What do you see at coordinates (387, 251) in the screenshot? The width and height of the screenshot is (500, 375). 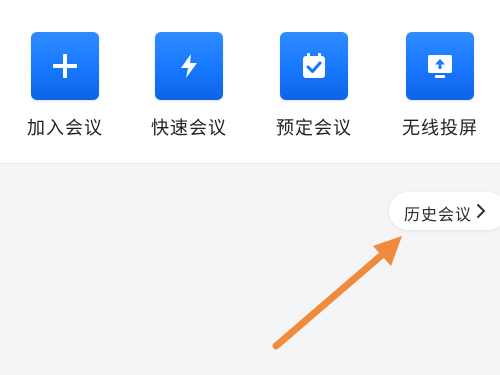 I see `annotation-arrow-head` at bounding box center [387, 251].